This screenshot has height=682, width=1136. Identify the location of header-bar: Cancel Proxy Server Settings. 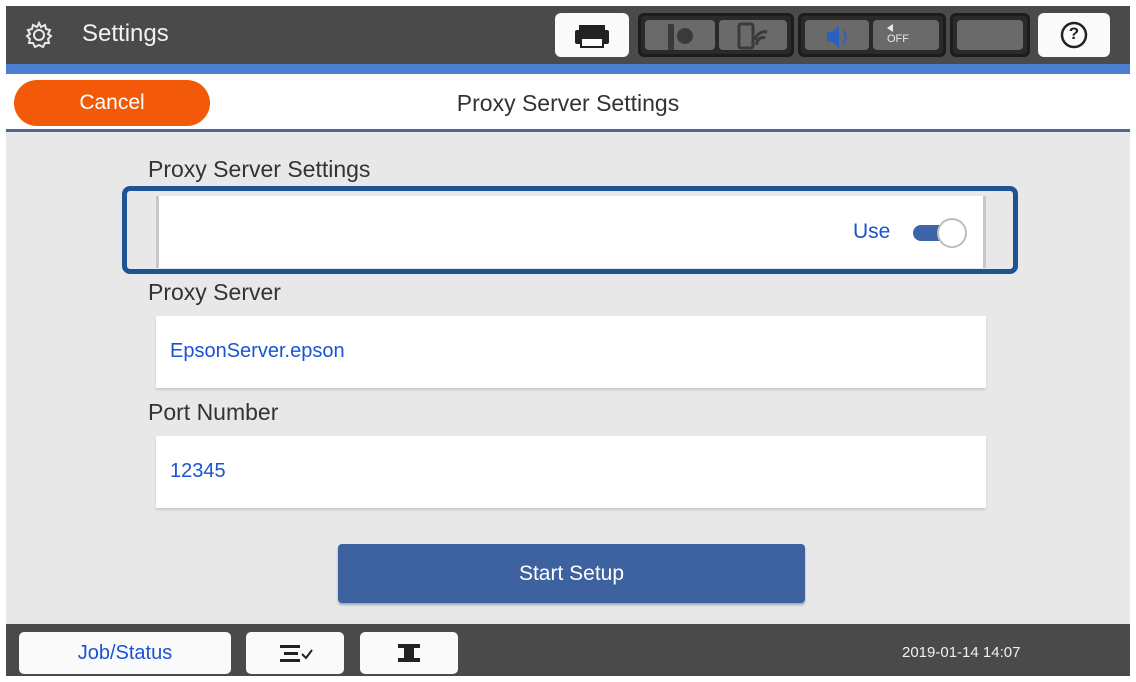
(568, 103).